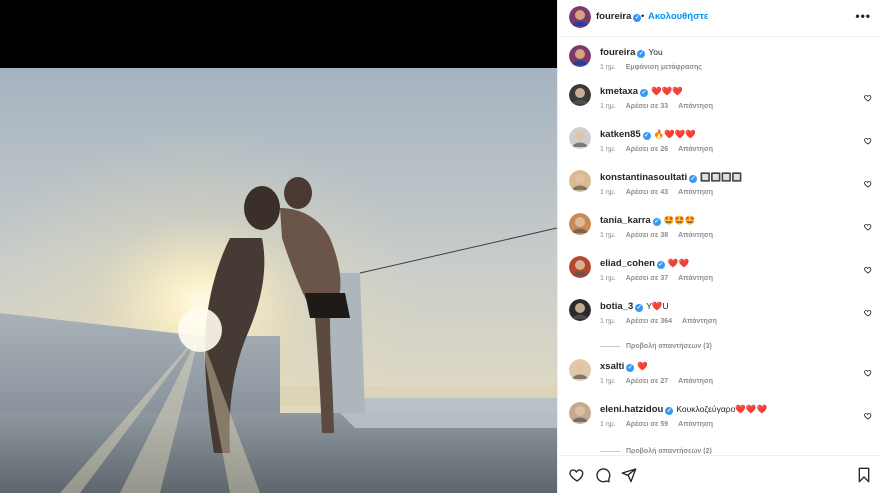 Image resolution: width=880 pixels, height=493 pixels. I want to click on comment-line: konstantinasoultati ✓ 🔲🔲🔲🔲, so click(671, 177).